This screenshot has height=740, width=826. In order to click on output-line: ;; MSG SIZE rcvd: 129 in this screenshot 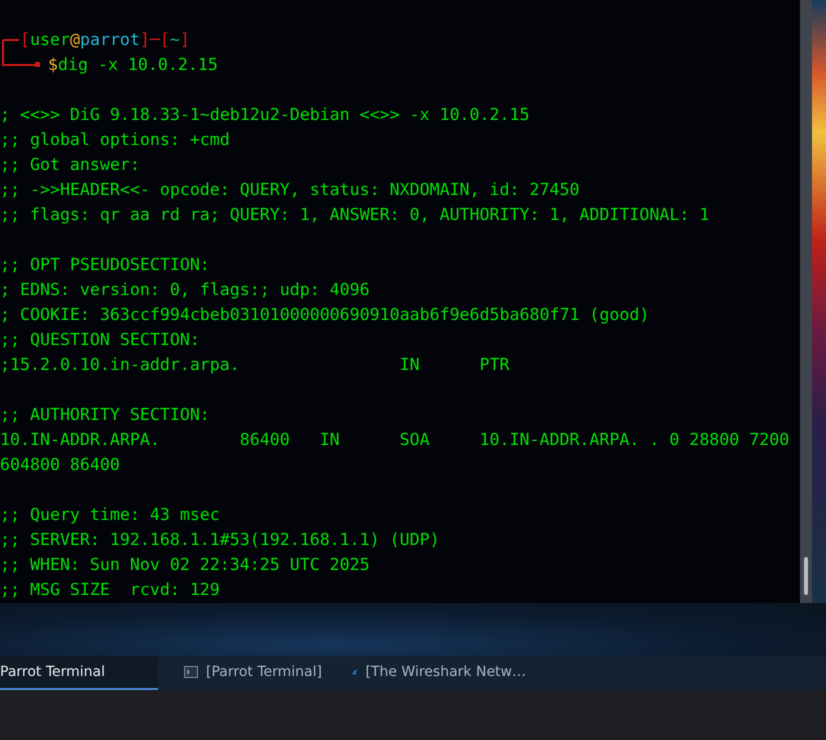, I will do `click(110, 590)`.